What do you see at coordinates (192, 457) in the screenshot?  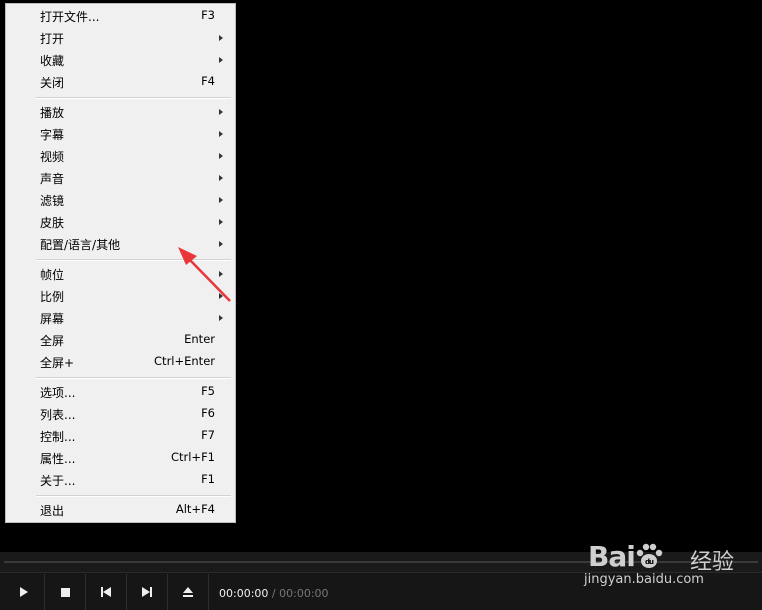 I see `menu-item-shortcut: Ctrl+F1` at bounding box center [192, 457].